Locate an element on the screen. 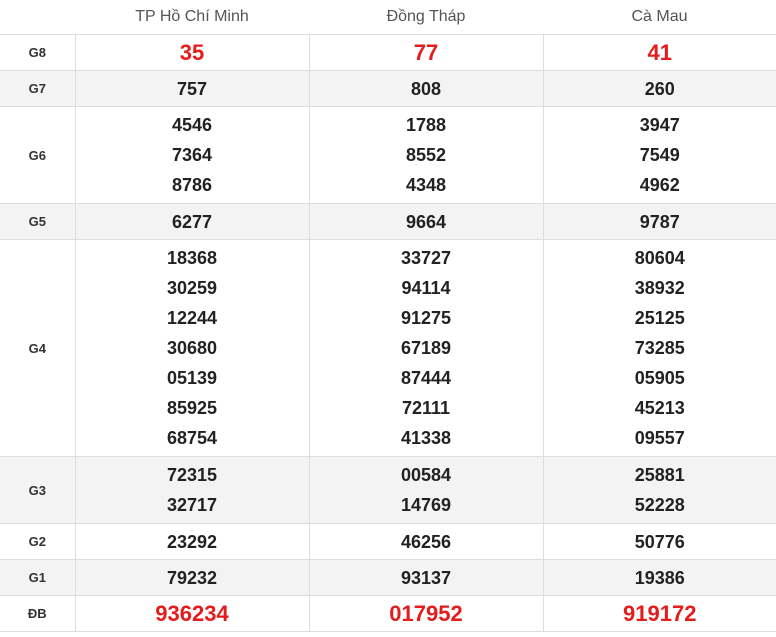 This screenshot has height=637, width=776. header-province-3: Cà Mau is located at coordinates (659, 17).